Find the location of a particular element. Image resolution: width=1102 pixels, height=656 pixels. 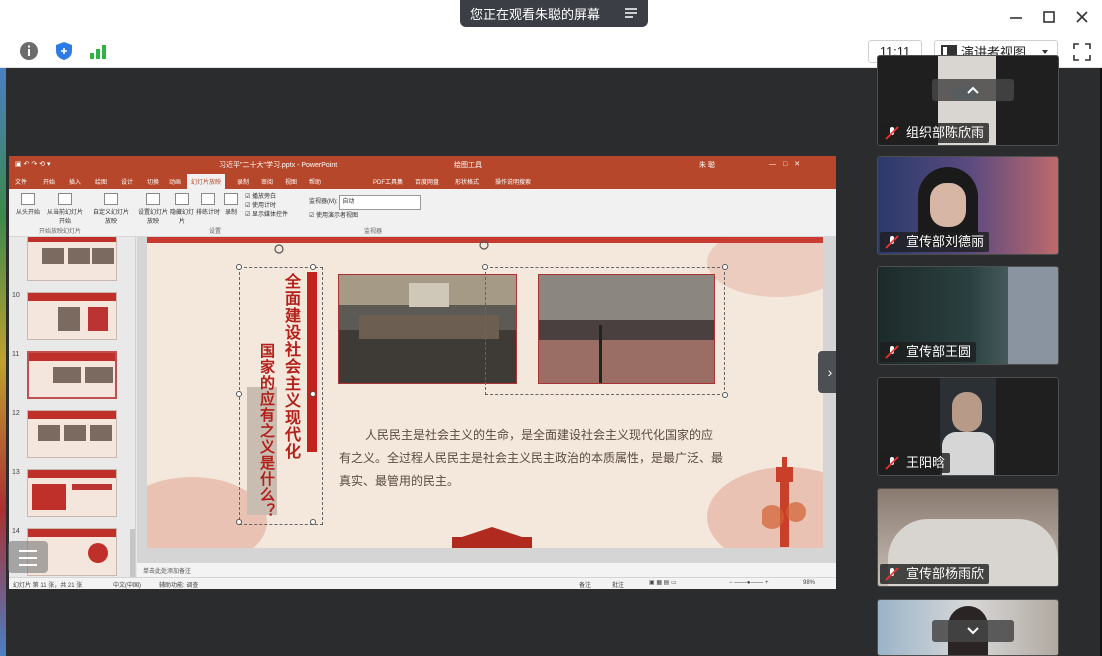

tab-animations: 动画 is located at coordinates (175, 181).